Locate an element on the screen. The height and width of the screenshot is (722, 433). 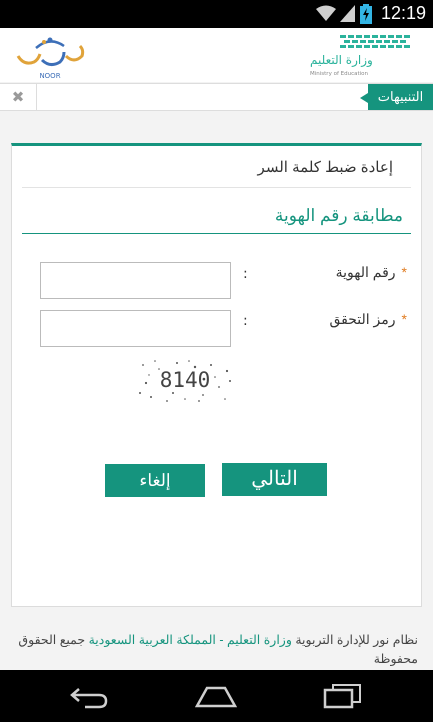
status-bar: 12:19 is located at coordinates (216, 14).